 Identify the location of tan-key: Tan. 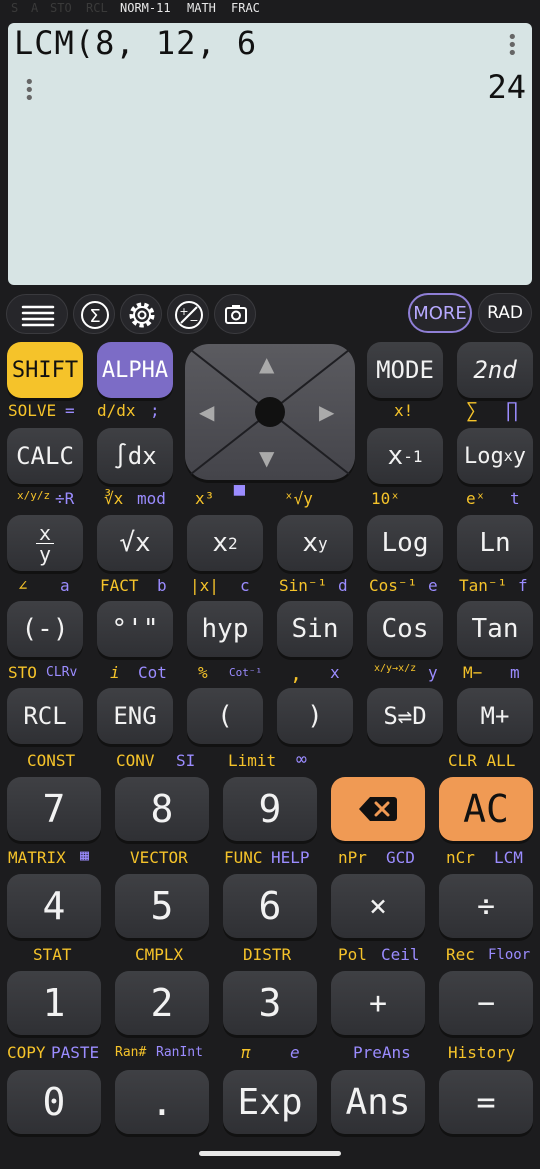
(495, 629).